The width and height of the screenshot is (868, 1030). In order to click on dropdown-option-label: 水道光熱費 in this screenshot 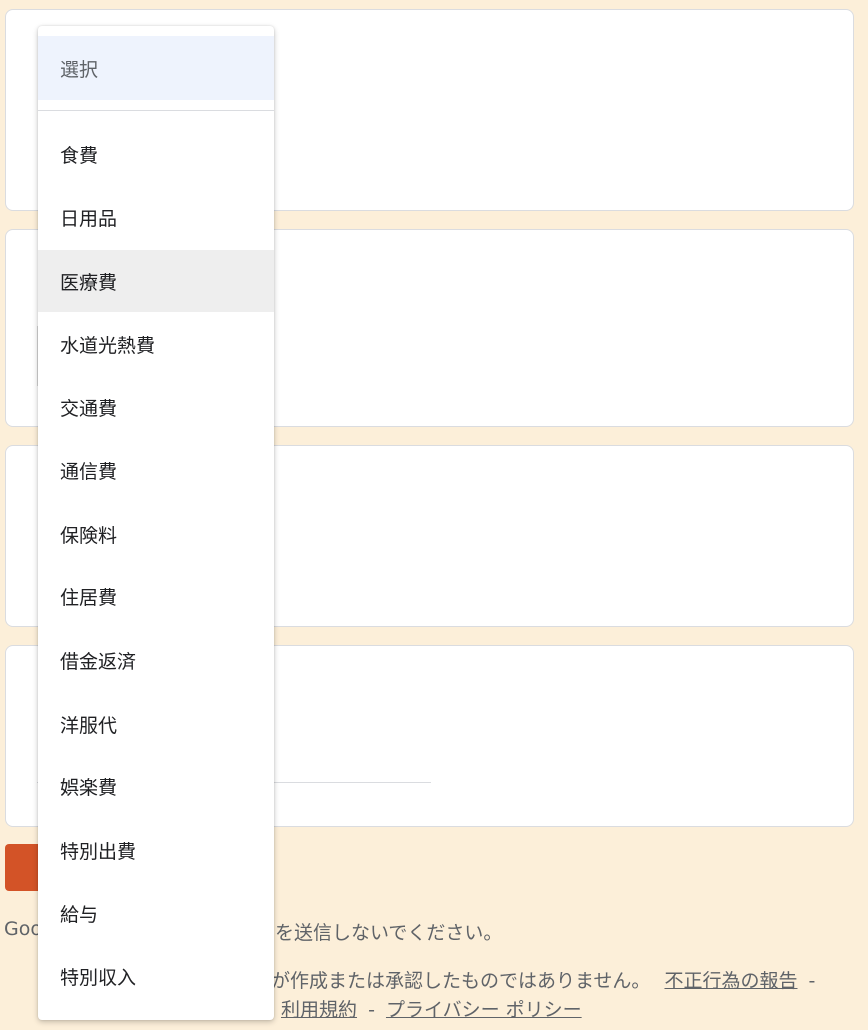, I will do `click(108, 345)`.